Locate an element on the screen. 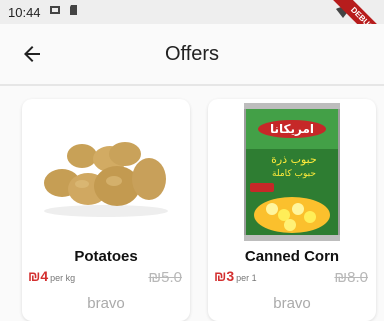 The width and height of the screenshot is (384, 321). old-price: ₪5.0 is located at coordinates (165, 277).